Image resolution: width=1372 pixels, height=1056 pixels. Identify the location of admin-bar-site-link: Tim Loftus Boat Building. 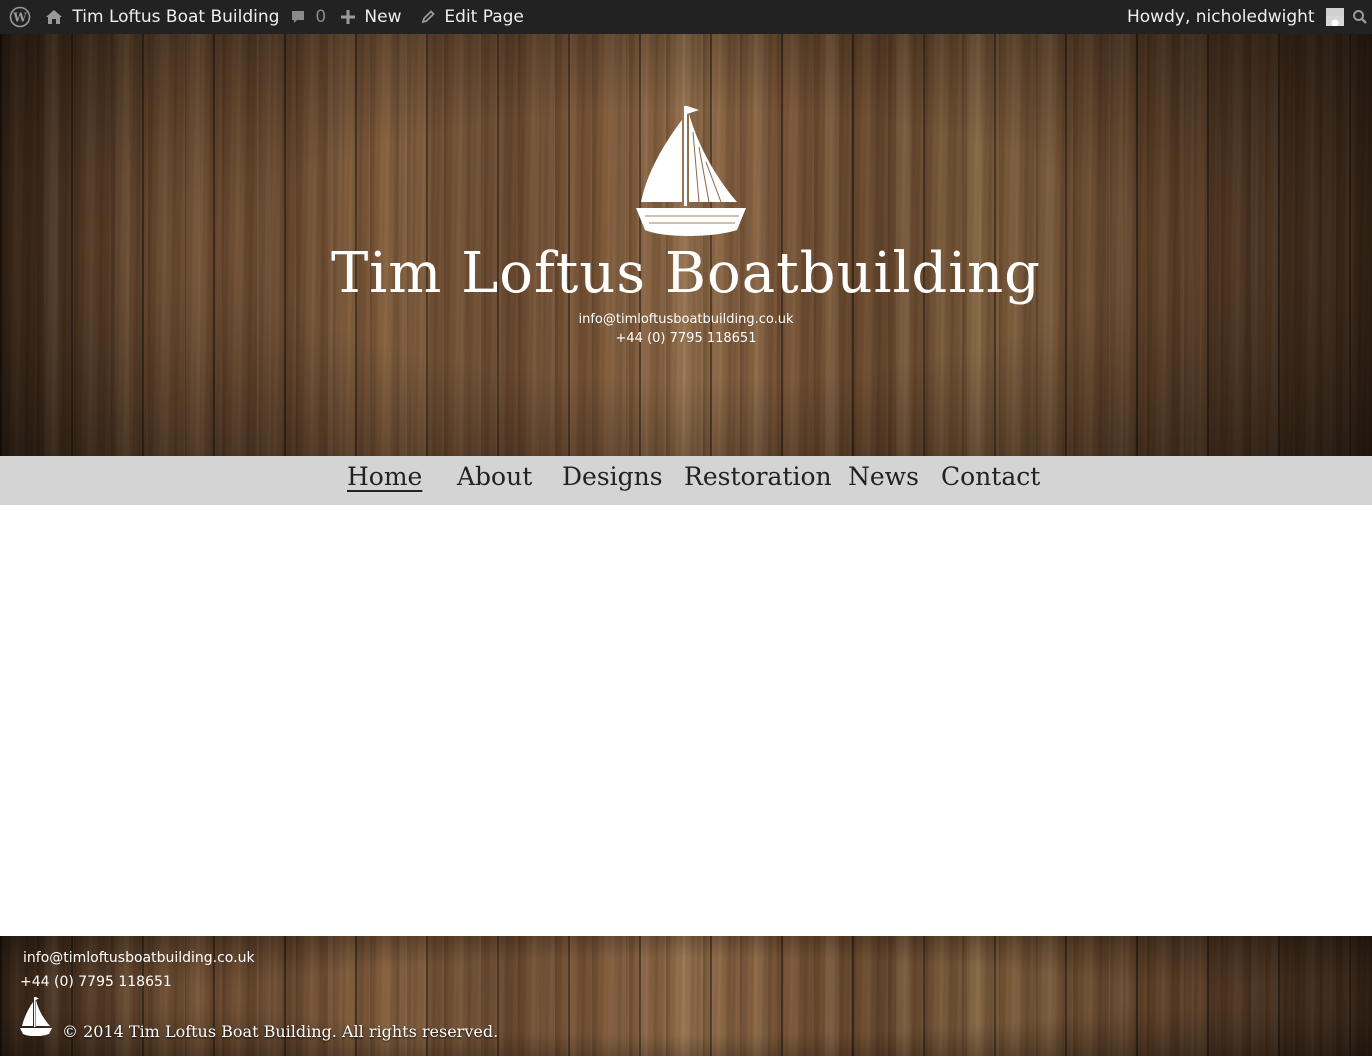
(162, 17).